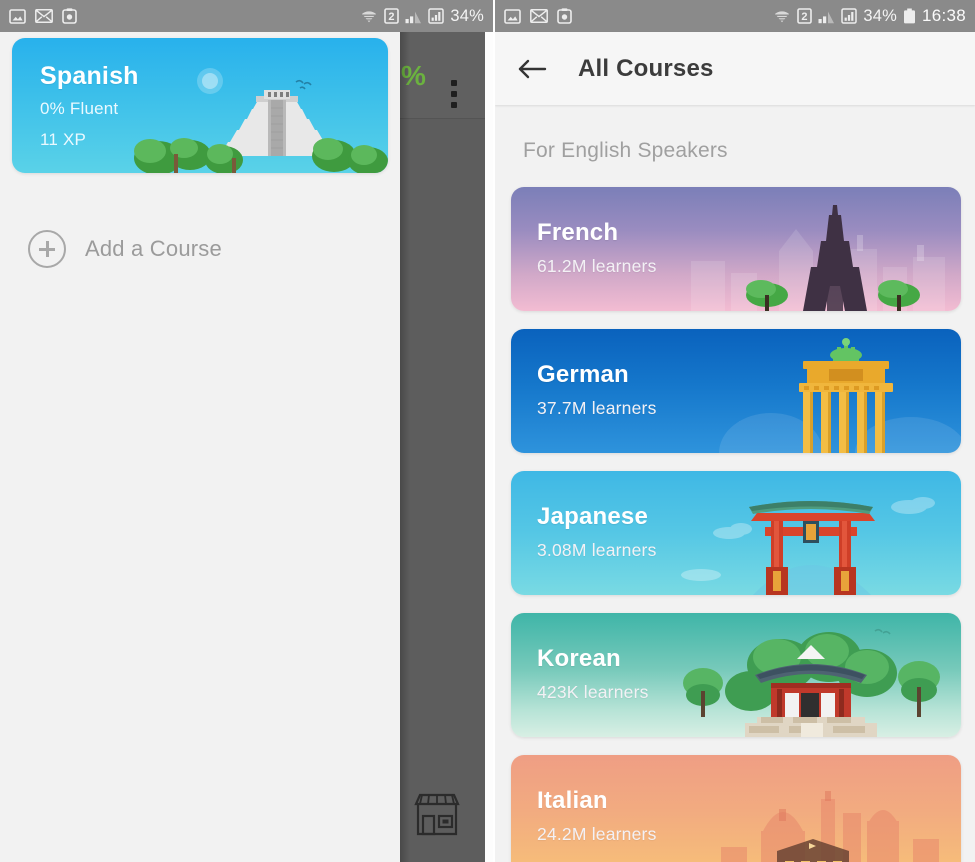 Image resolution: width=975 pixels, height=862 pixels. I want to click on plus-circle-icon, so click(47, 249).